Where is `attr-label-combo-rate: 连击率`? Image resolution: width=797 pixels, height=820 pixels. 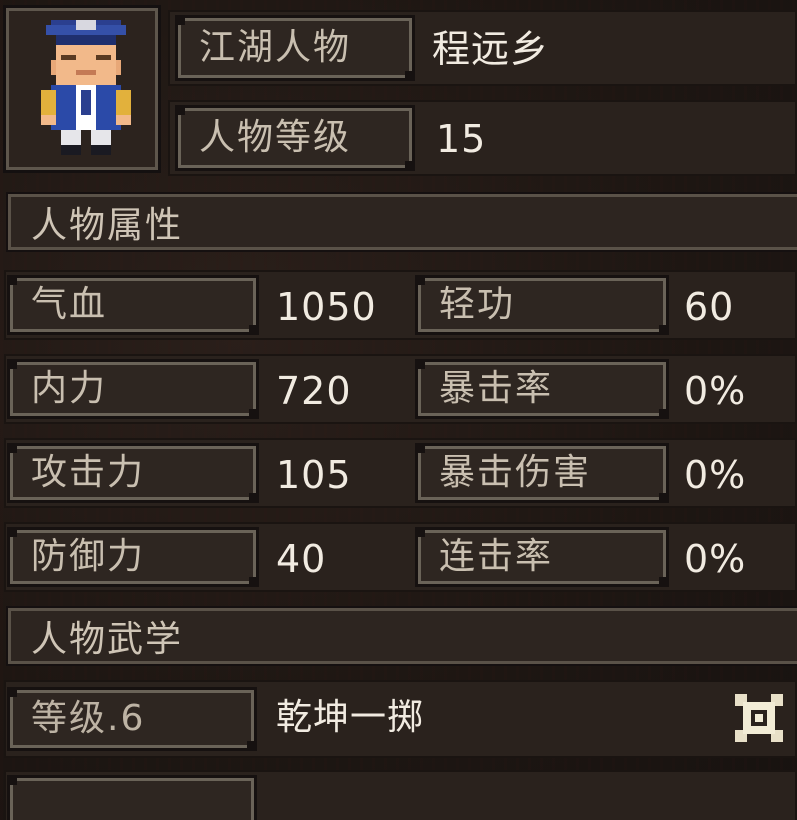 attr-label-combo-rate: 连击率 is located at coordinates (542, 557).